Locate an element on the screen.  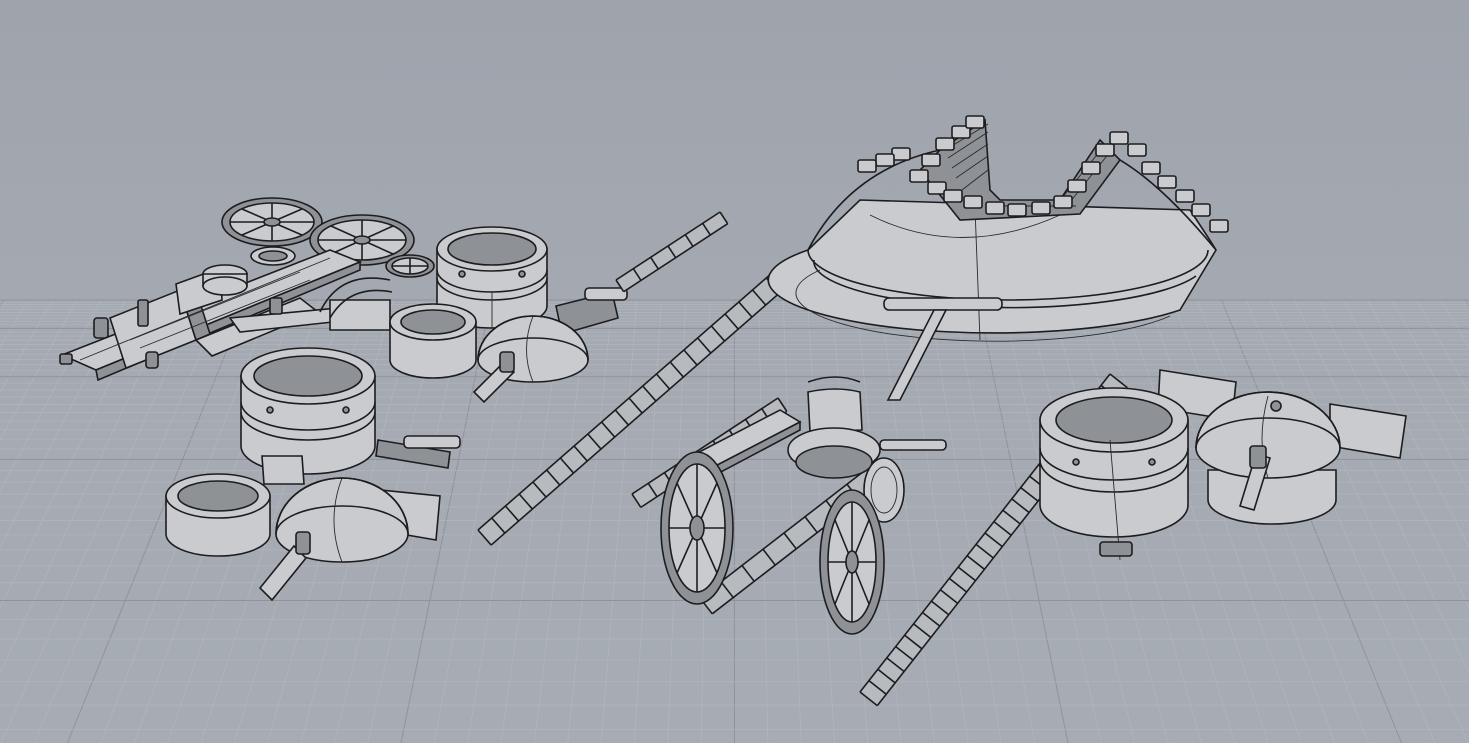
conical-bastion is located at coordinates (998, 258).